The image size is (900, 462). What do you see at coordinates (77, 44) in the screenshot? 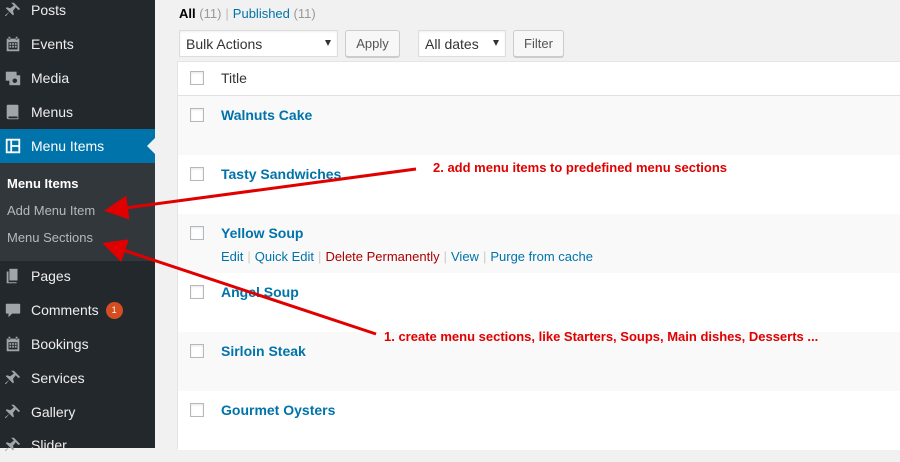
I see `sidebar-item-events: Events` at bounding box center [77, 44].